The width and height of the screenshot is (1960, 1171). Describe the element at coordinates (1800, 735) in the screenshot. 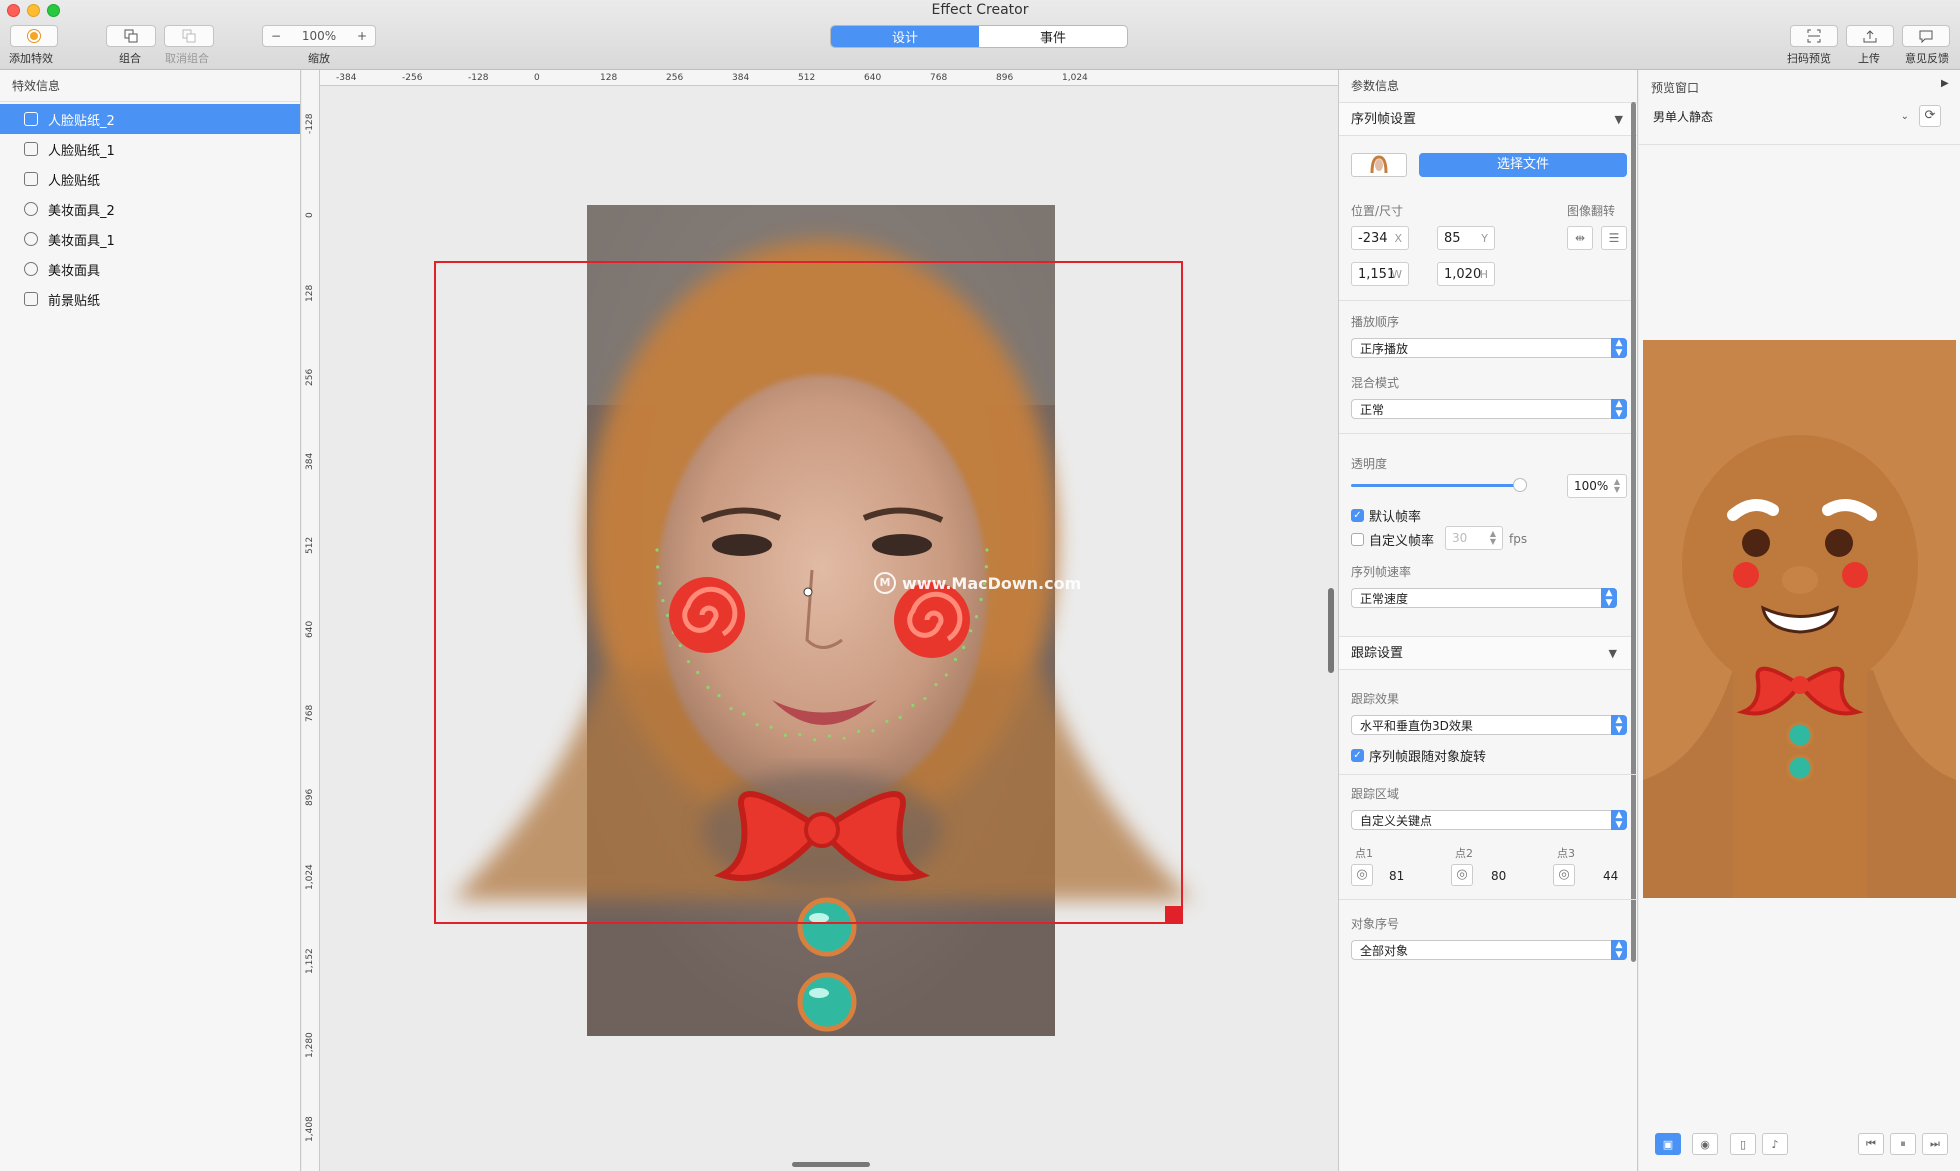

I see `preview-button-top` at that location.